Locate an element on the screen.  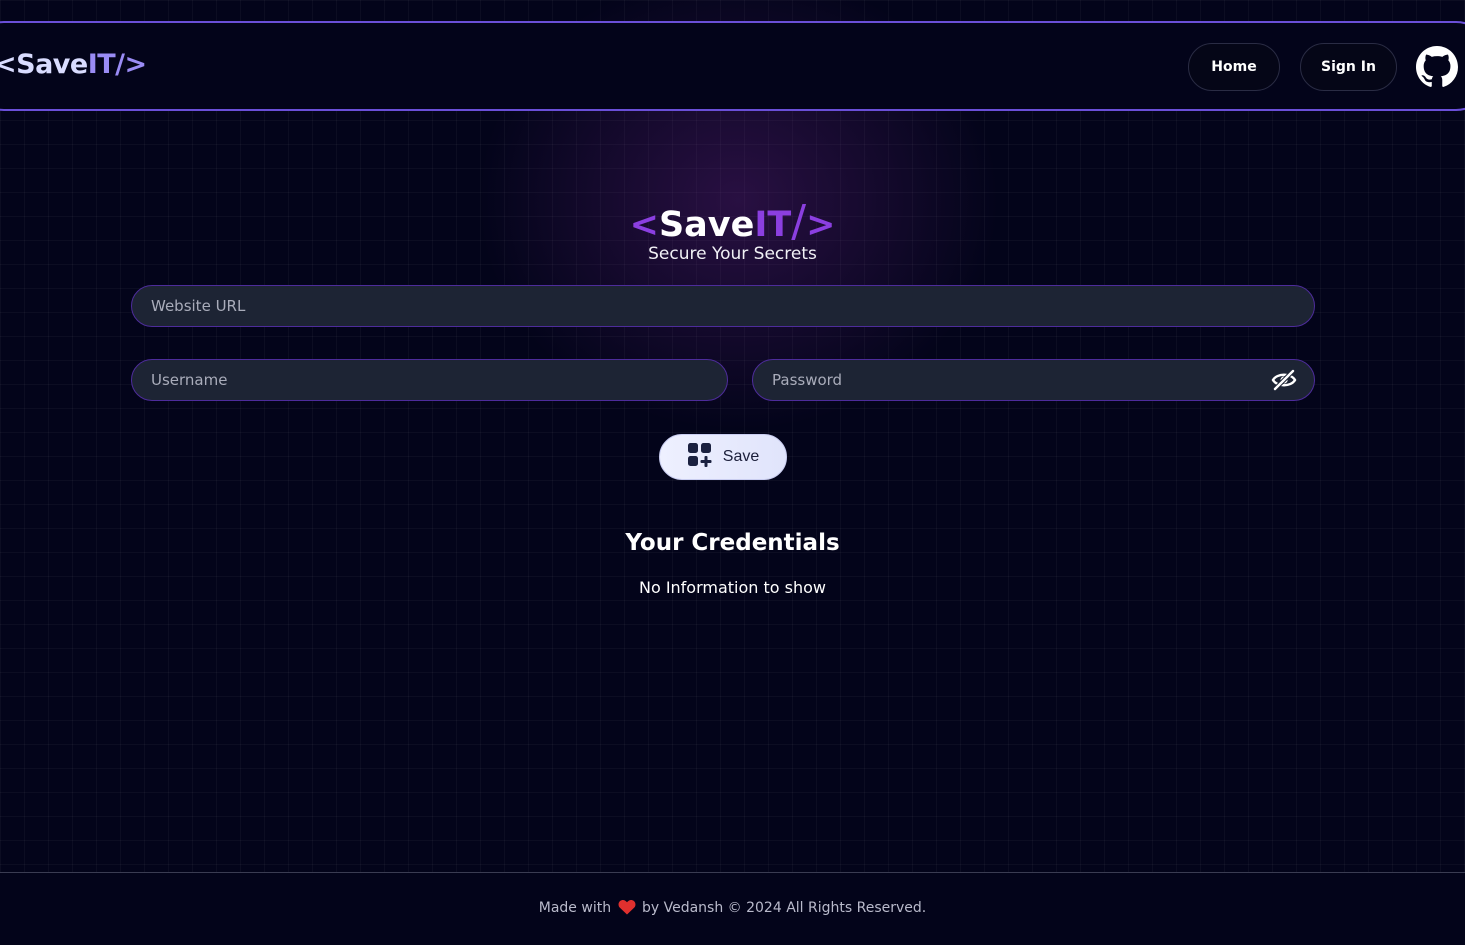
github-icon is located at coordinates (1437, 67).